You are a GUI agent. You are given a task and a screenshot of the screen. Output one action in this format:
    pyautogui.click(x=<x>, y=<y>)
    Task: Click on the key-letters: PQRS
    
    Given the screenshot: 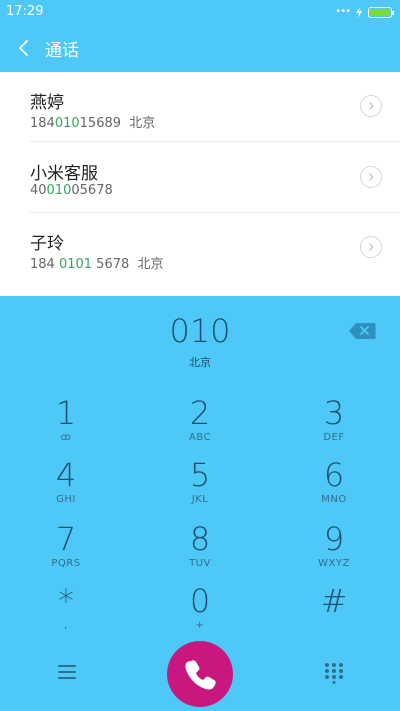 What is the action you would take?
    pyautogui.click(x=66, y=563)
    